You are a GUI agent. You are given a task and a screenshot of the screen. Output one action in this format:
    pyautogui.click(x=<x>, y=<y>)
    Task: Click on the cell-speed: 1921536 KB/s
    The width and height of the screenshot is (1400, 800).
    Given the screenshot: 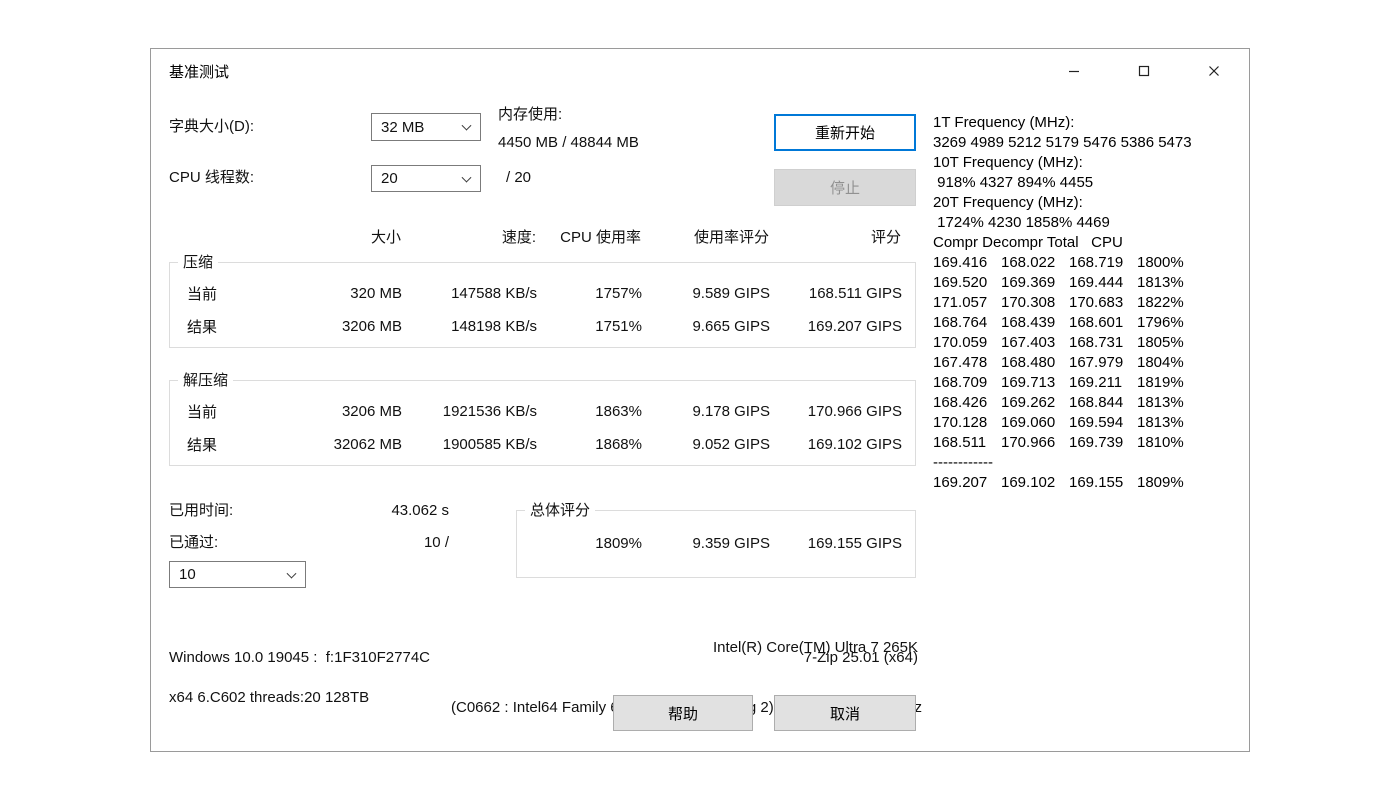 What is the action you would take?
    pyautogui.click(x=489, y=411)
    